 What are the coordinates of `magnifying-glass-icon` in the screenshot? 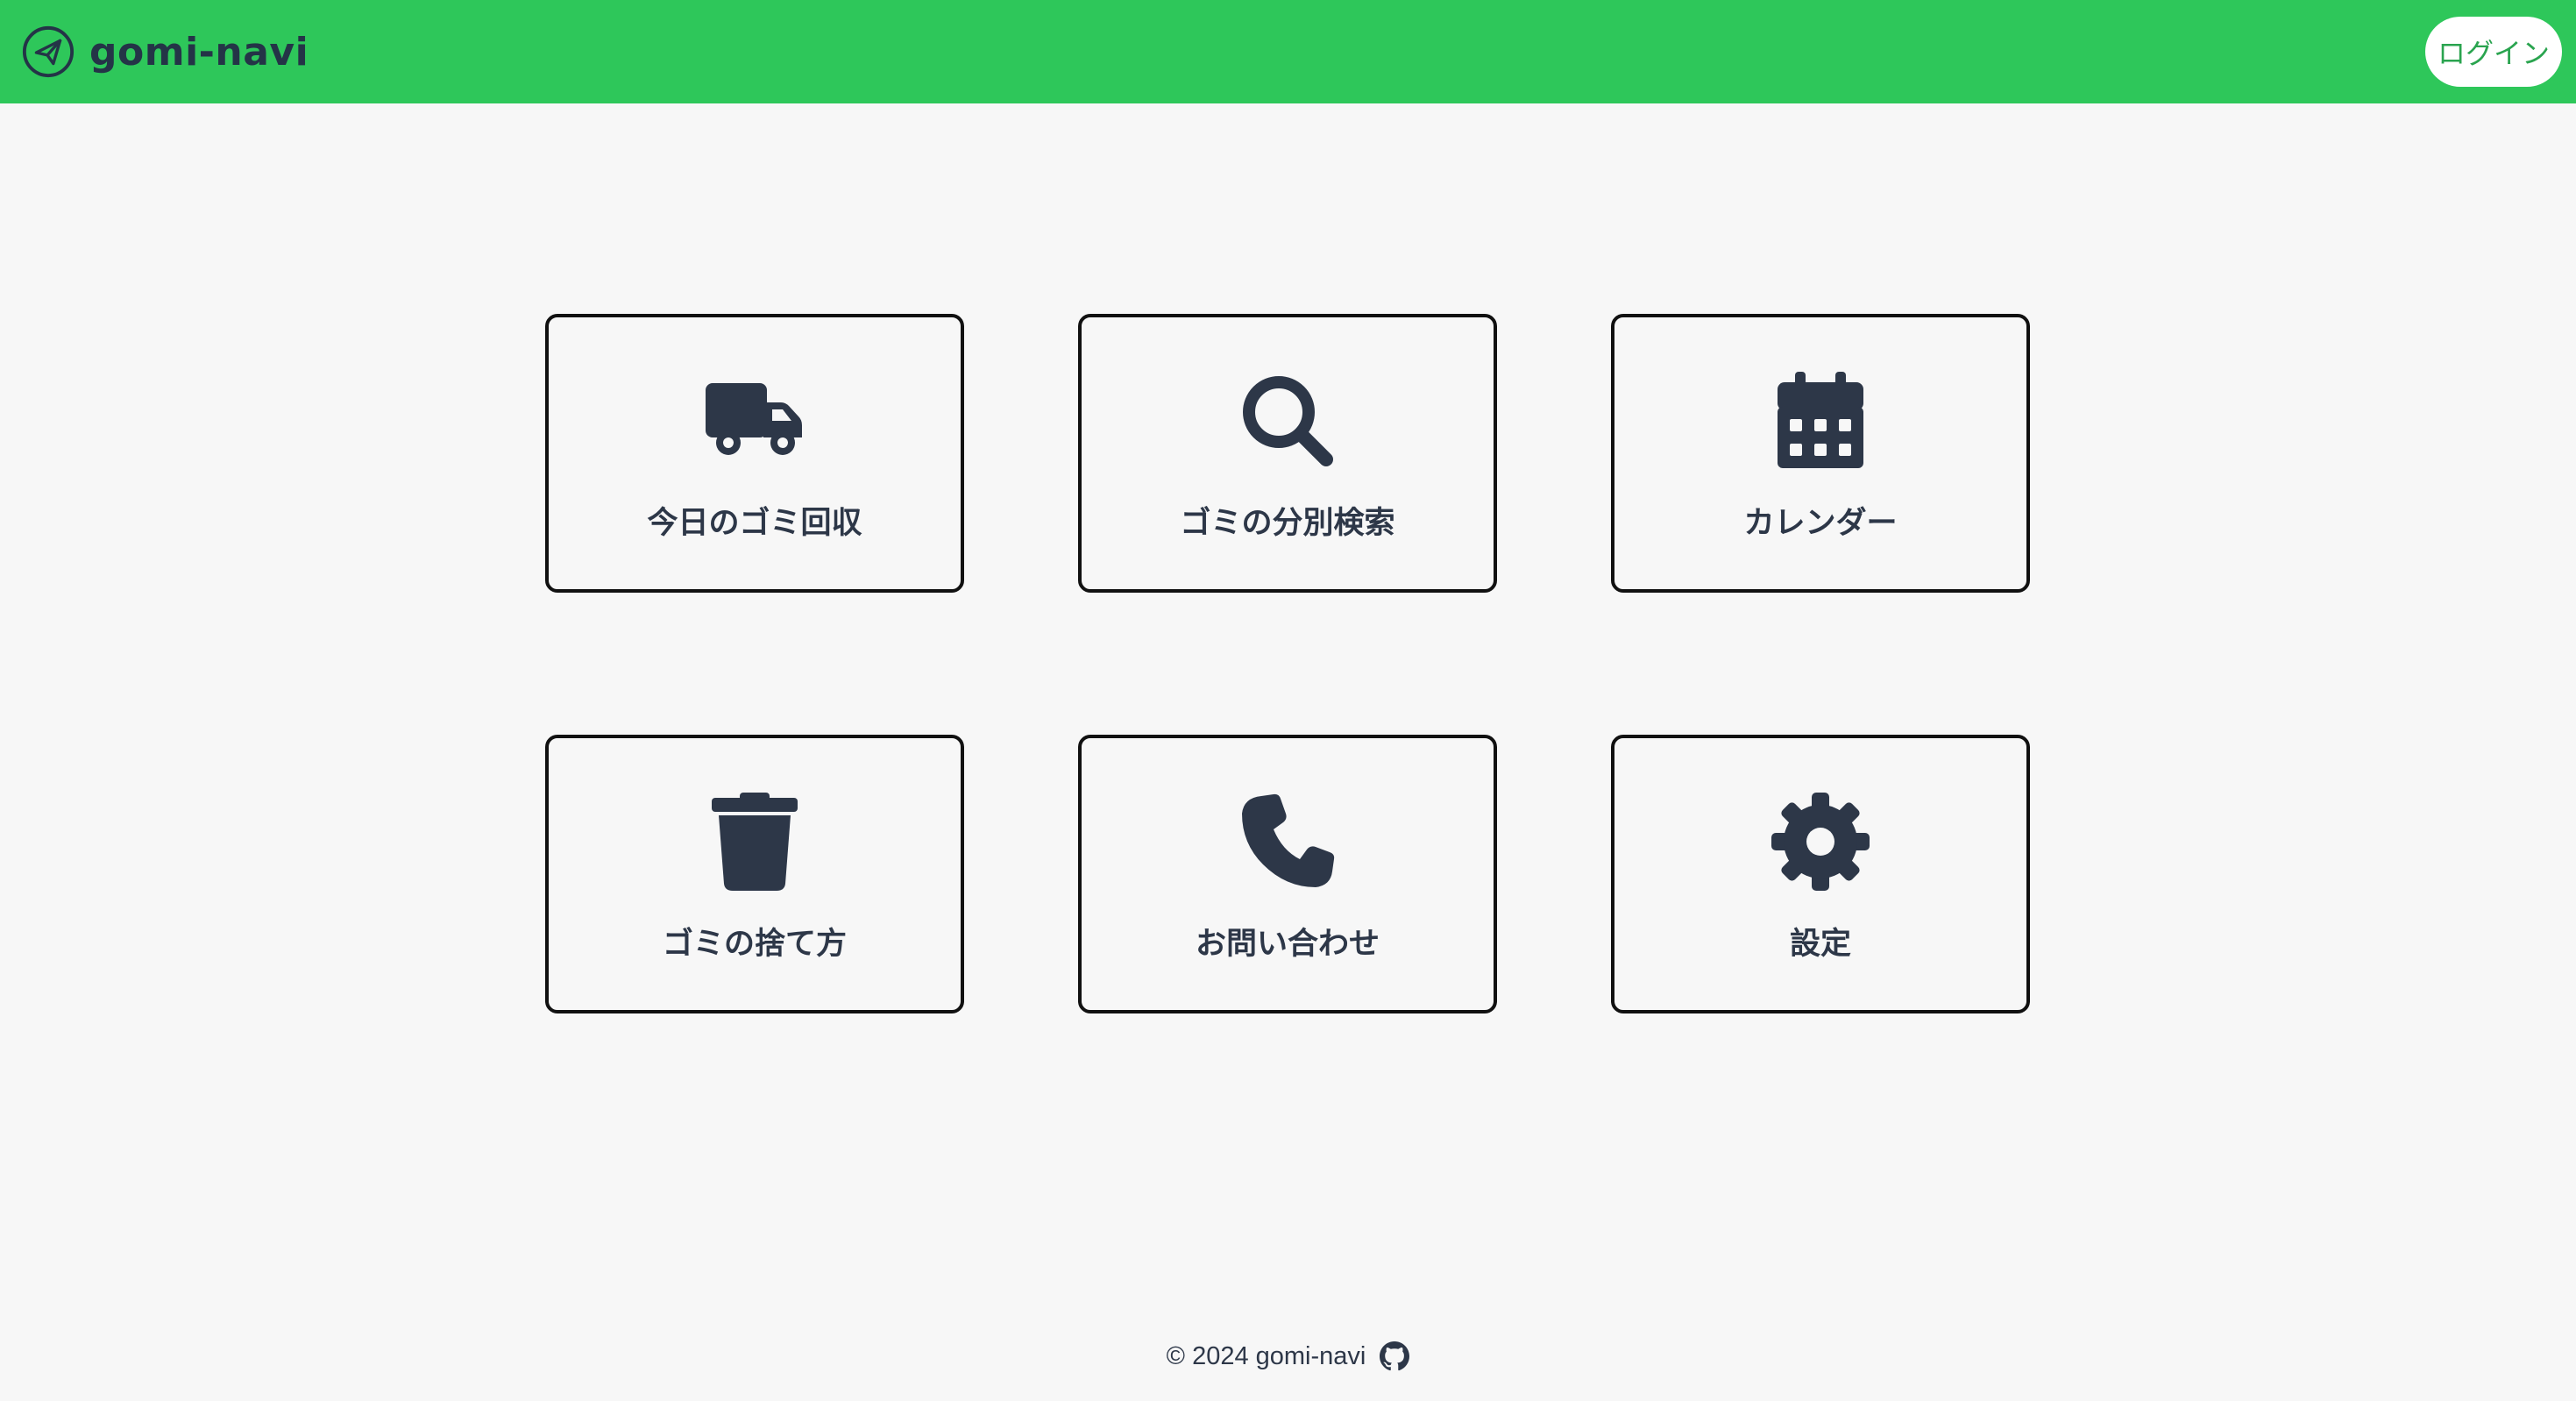 It's located at (1287, 420).